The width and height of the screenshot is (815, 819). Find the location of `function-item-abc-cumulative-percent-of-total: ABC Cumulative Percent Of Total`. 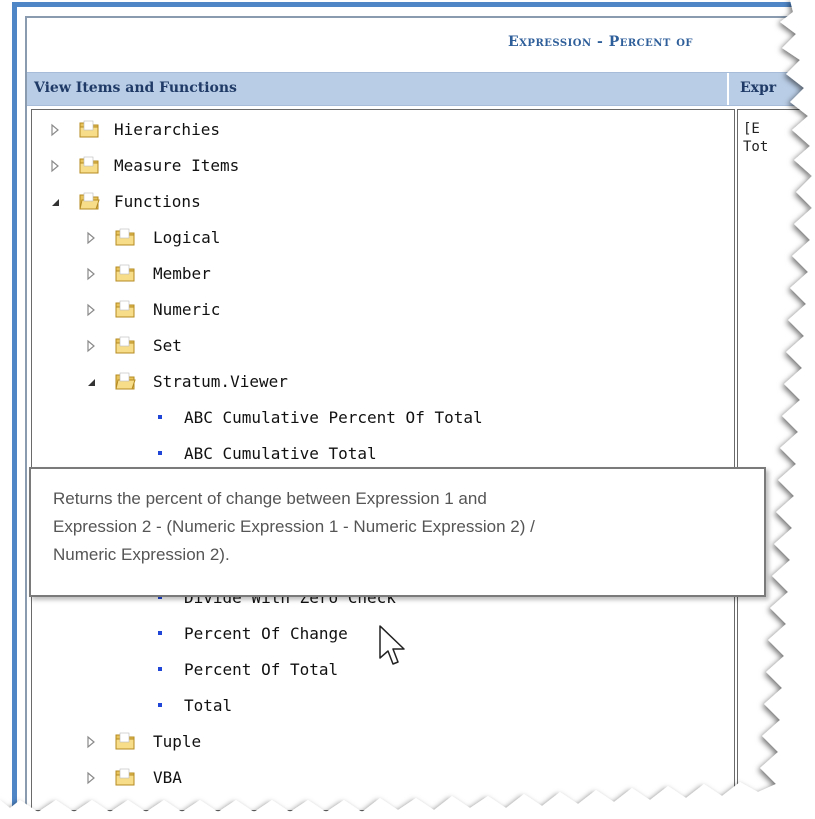

function-item-abc-cumulative-percent-of-total: ABC Cumulative Percent Of Total is located at coordinates (368, 418).